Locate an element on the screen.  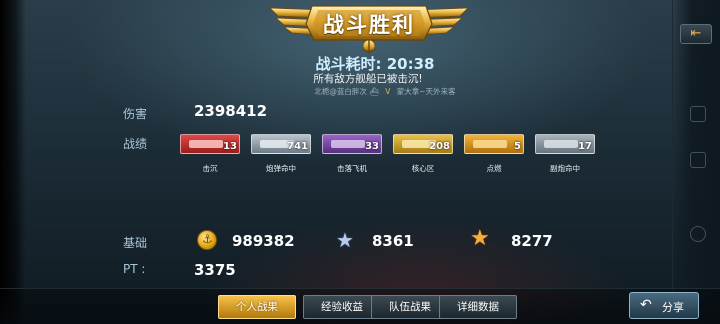
back-icon: ⇤ is located at coordinates (696, 33).